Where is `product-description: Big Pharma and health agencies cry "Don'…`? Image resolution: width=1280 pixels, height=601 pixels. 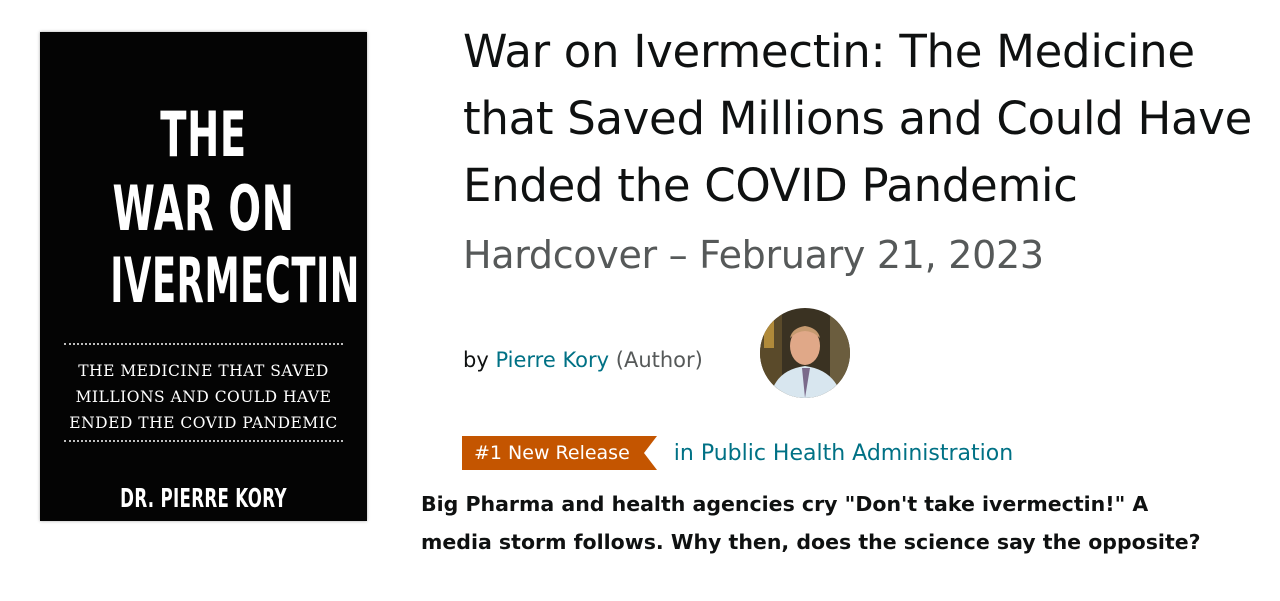
product-description: Big Pharma and health agencies cry "Don'… is located at coordinates (811, 523).